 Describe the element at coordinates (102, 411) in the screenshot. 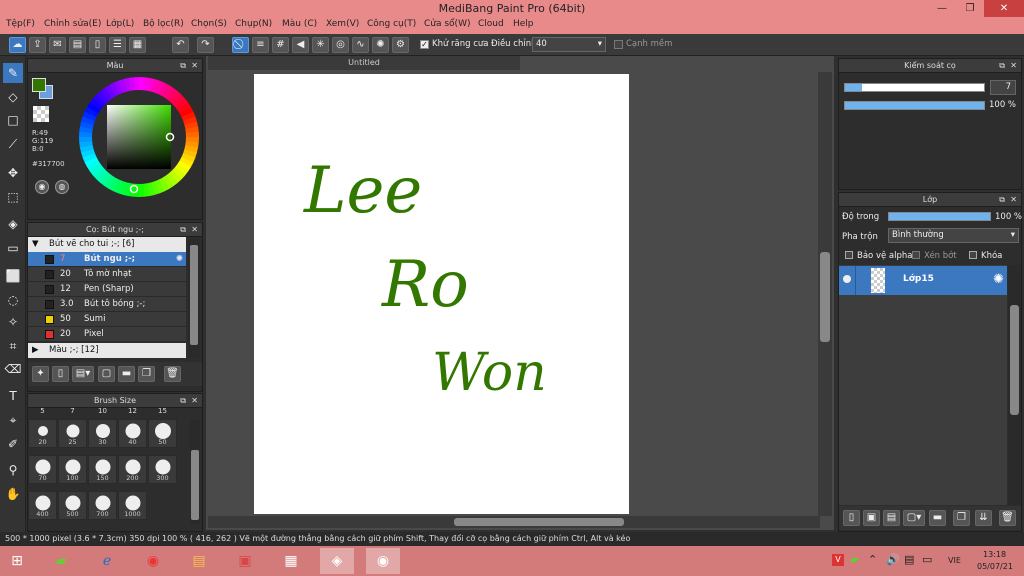

I see `brush-size-header: 10` at that location.